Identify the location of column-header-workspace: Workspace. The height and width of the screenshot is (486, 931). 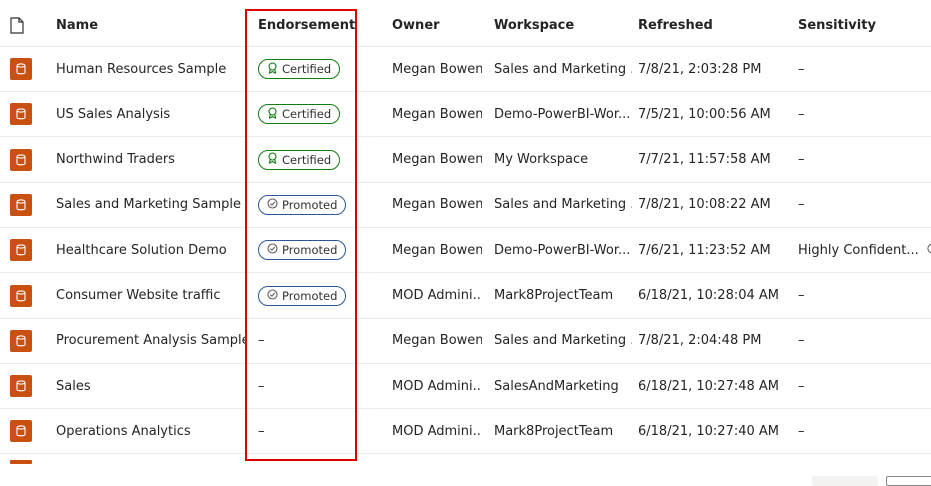
(563, 25).